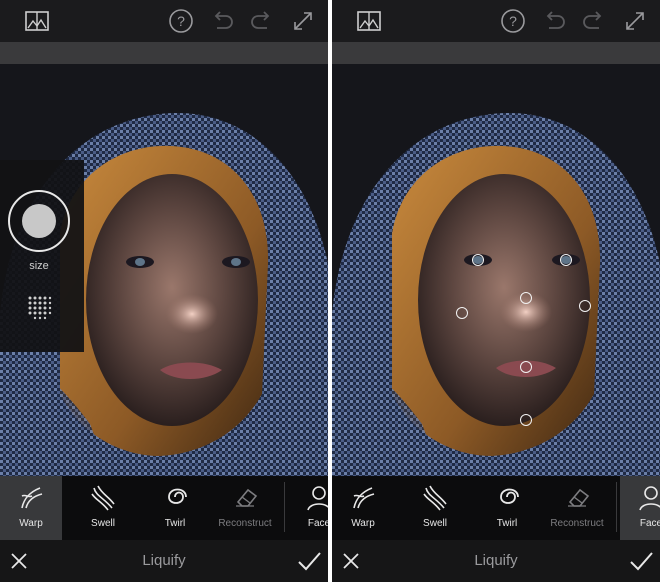  What do you see at coordinates (526, 420) in the screenshot?
I see `face-handle-chin` at bounding box center [526, 420].